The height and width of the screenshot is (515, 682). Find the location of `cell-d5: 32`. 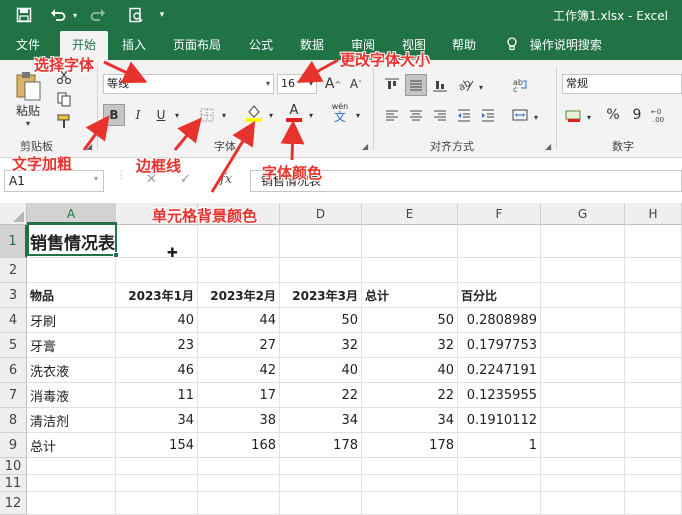

cell-d5: 32 is located at coordinates (321, 345).